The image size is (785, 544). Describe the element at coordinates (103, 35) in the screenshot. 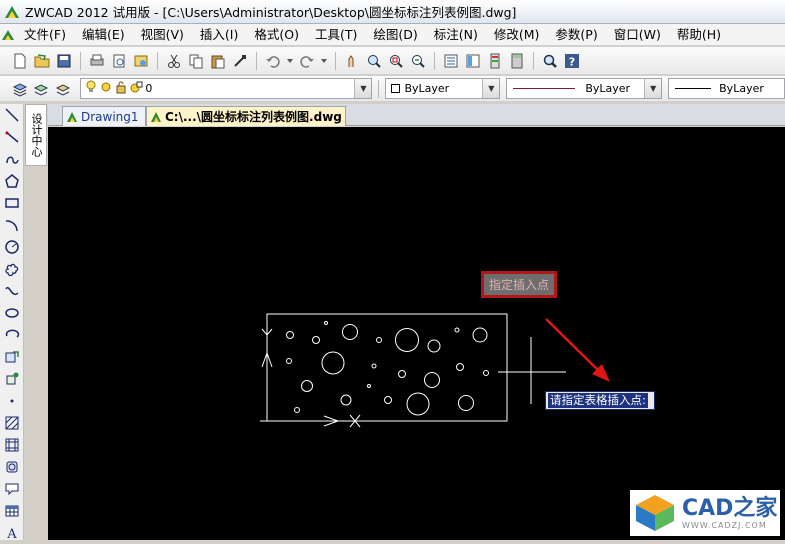

I see `menu-edit: 编辑(E)` at that location.